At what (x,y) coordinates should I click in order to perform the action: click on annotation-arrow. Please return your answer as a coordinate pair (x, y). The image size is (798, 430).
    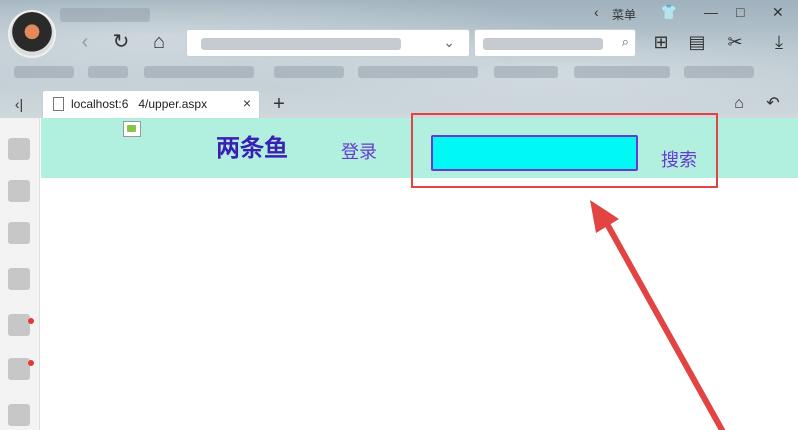
    Looking at the image, I should click on (657, 315).